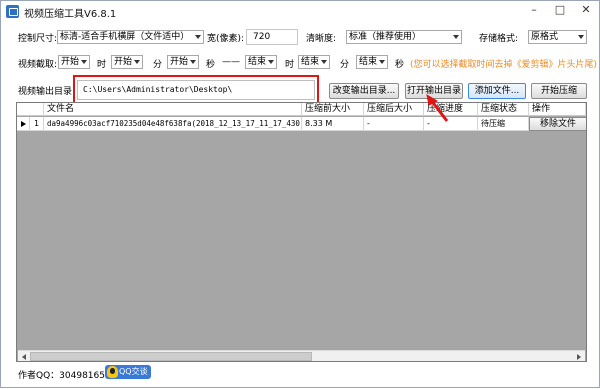 The width and height of the screenshot is (600, 389). Describe the element at coordinates (557, 109) in the screenshot. I see `column-header-action: 操作` at that location.